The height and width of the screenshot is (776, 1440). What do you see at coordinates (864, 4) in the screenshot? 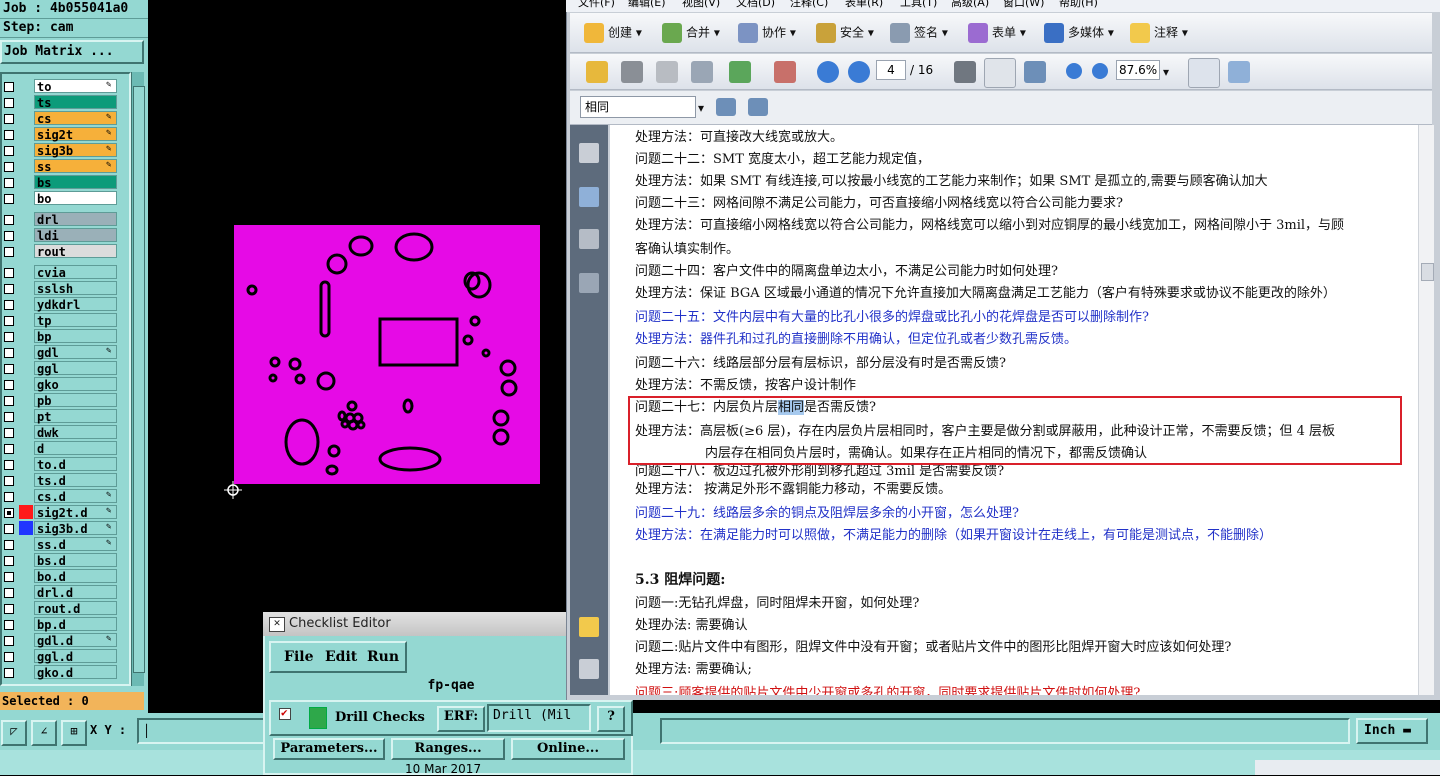
I see `menu-forms: 表单(R)` at bounding box center [864, 4].